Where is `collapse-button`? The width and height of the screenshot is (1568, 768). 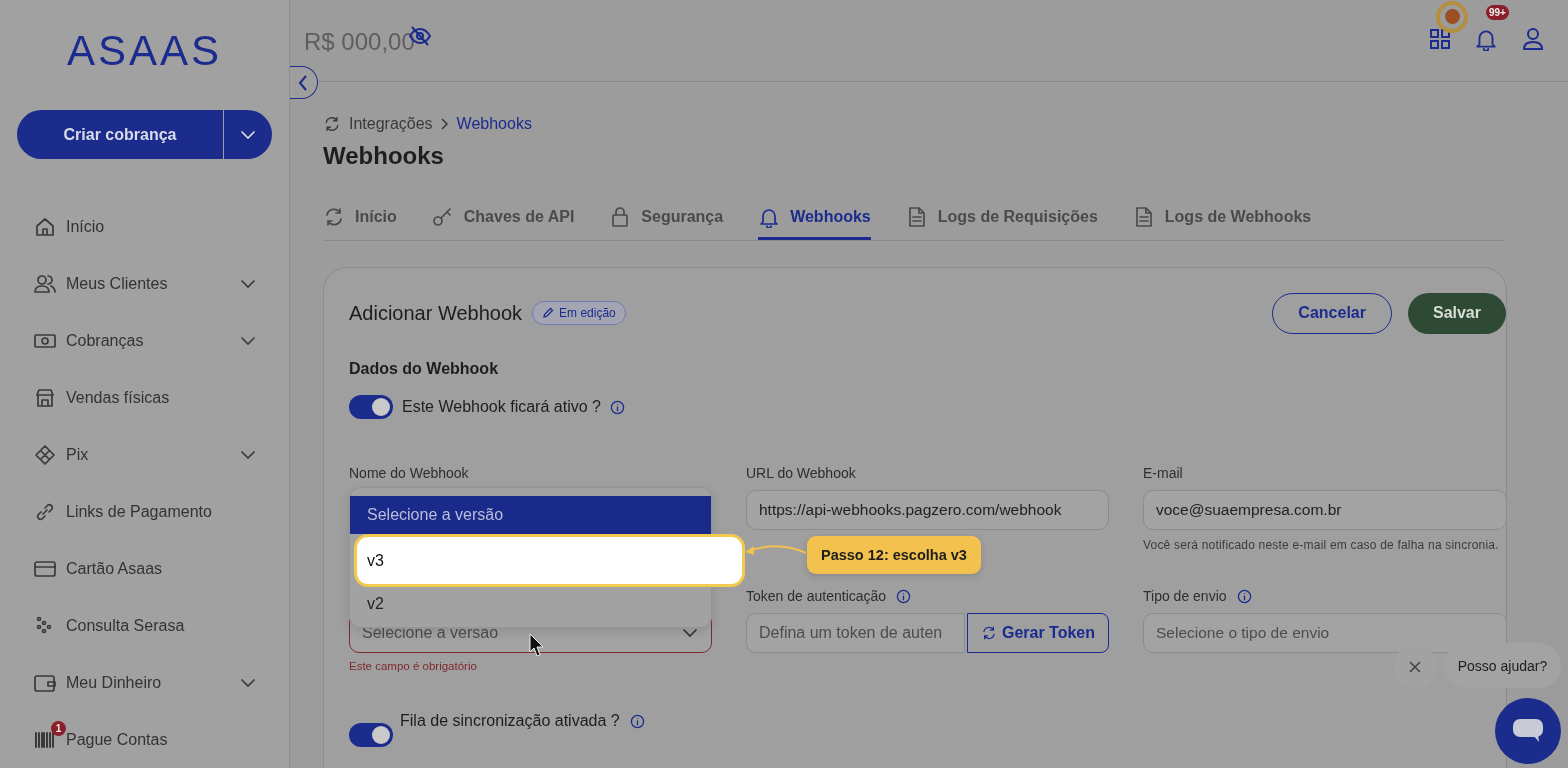 collapse-button is located at coordinates (304, 82).